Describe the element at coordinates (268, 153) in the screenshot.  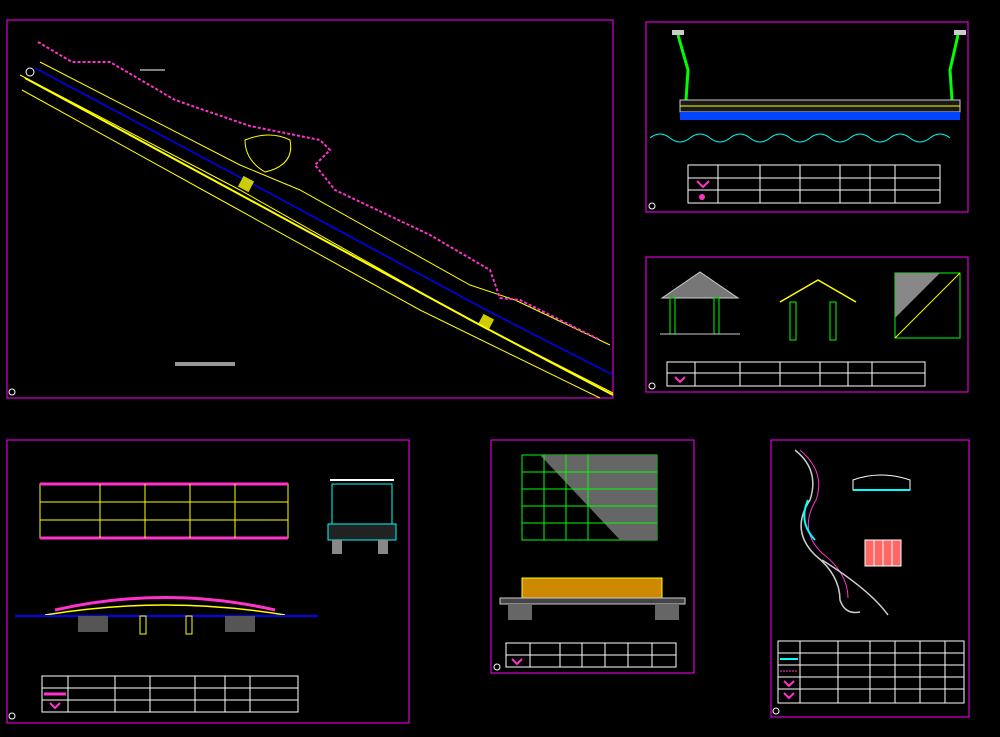
I see `traffic-island` at that location.